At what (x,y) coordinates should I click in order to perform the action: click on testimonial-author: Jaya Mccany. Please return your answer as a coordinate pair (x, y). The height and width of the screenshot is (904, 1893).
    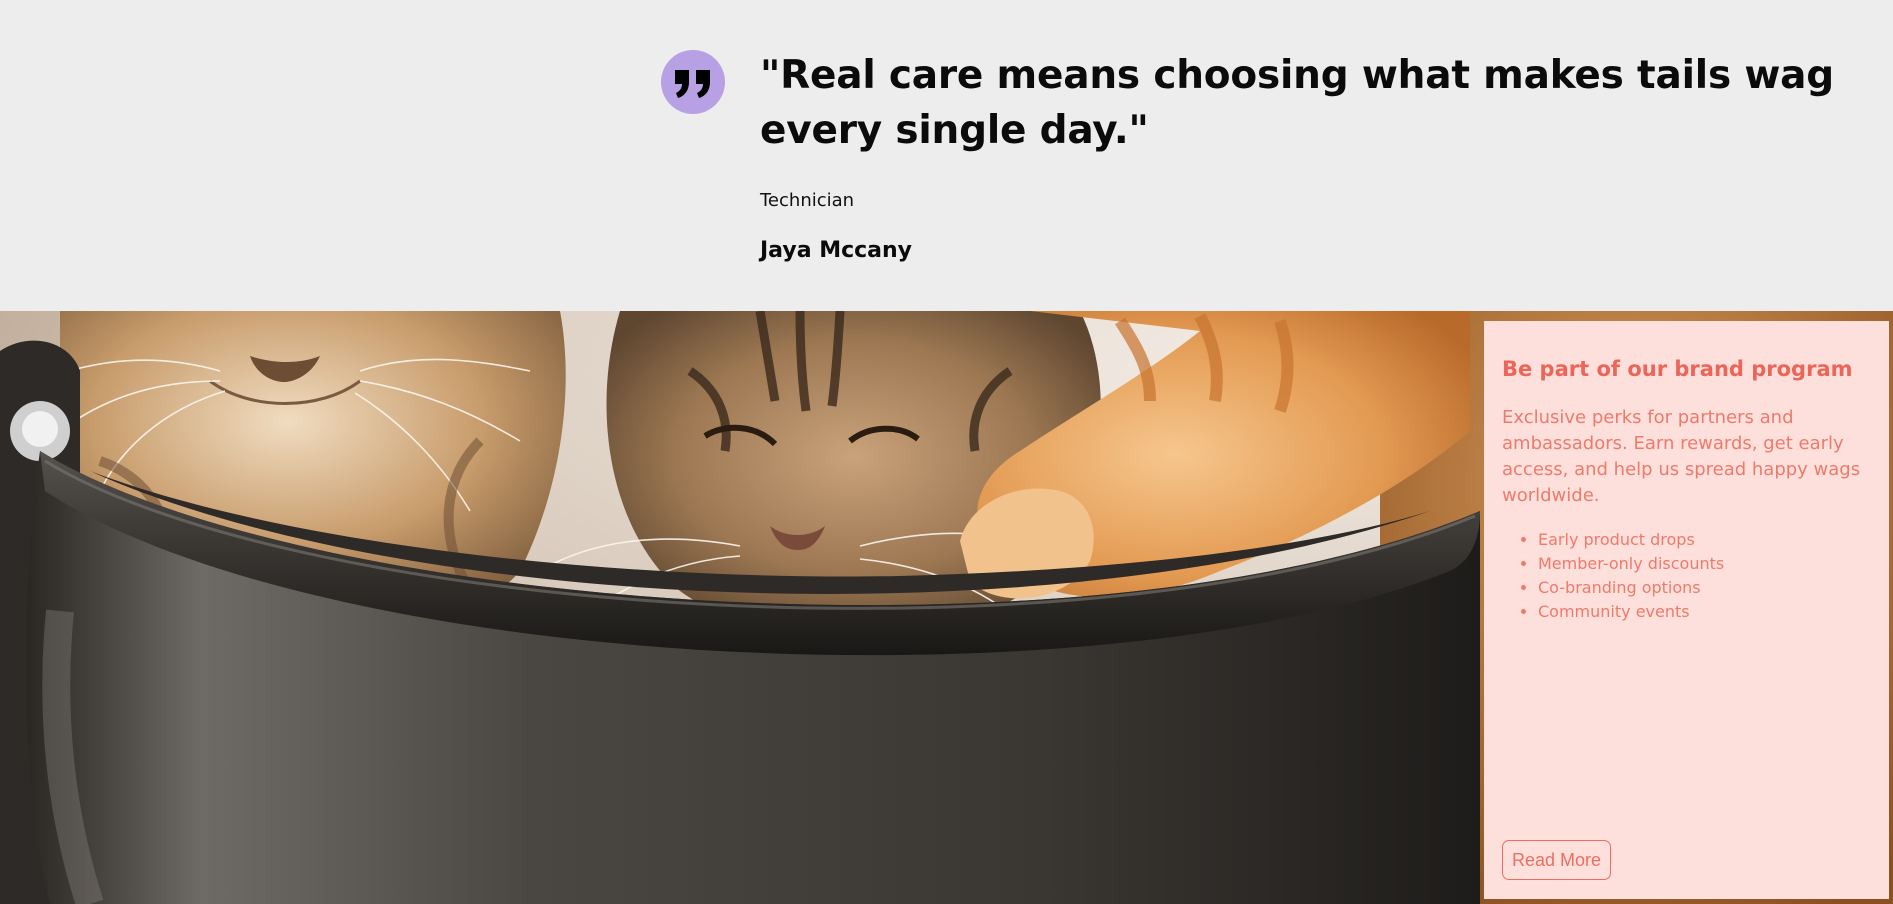
    Looking at the image, I should click on (836, 250).